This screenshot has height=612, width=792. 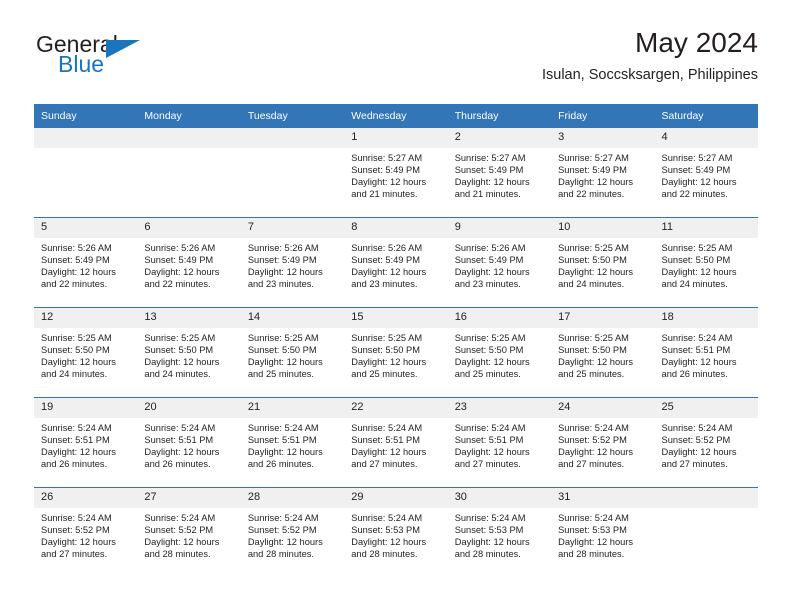 I want to click on day-number: 19, so click(x=86, y=408).